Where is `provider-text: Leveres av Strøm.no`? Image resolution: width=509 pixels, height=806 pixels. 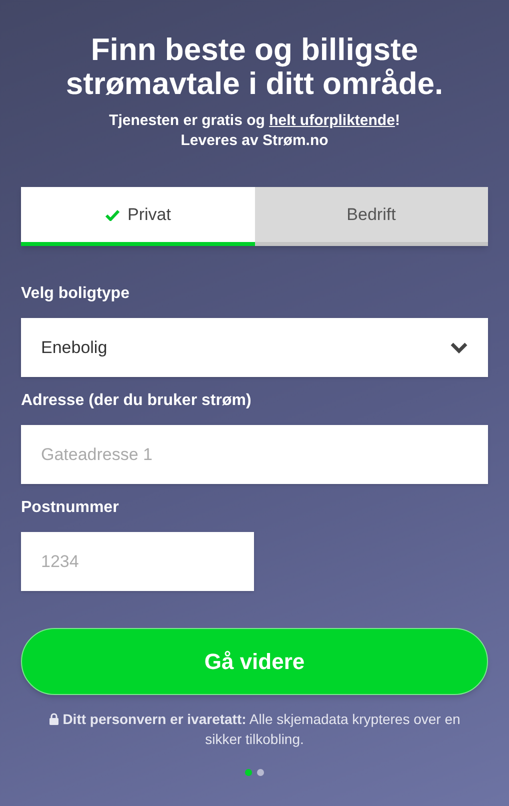
provider-text: Leveres av Strøm.no is located at coordinates (255, 141).